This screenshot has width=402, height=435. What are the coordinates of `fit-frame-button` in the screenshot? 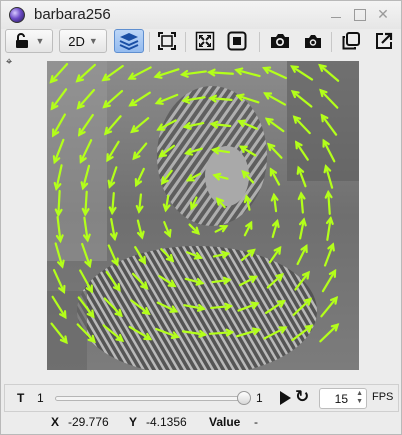 It's located at (167, 41).